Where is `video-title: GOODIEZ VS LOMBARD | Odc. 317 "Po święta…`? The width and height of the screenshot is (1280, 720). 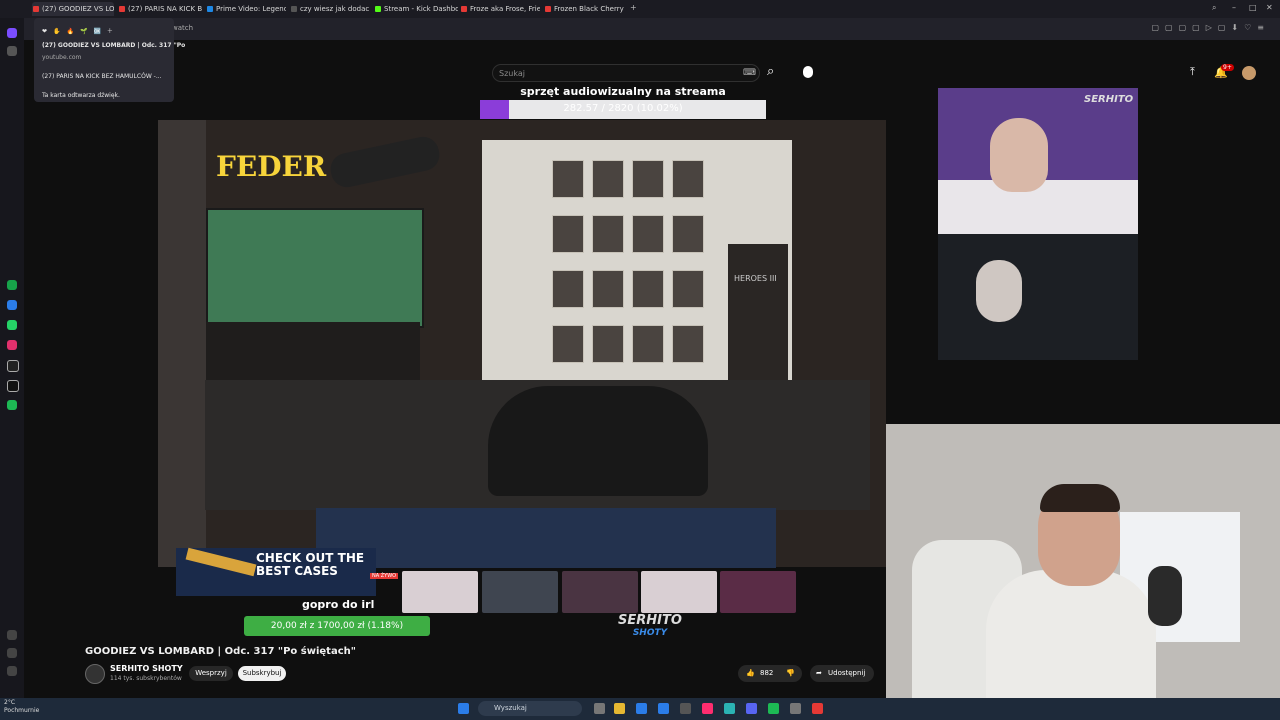 video-title: GOODIEZ VS LOMBARD | Odc. 317 "Po święta… is located at coordinates (220, 651).